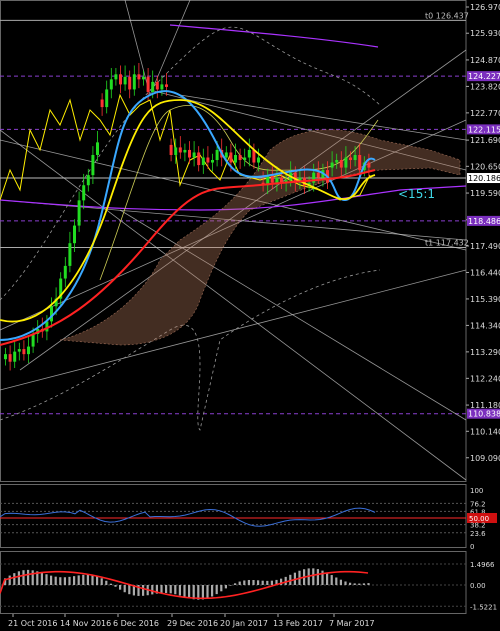  Describe the element at coordinates (483, 607) in the screenshot. I see `macd-tick-label: -1.5221` at that location.